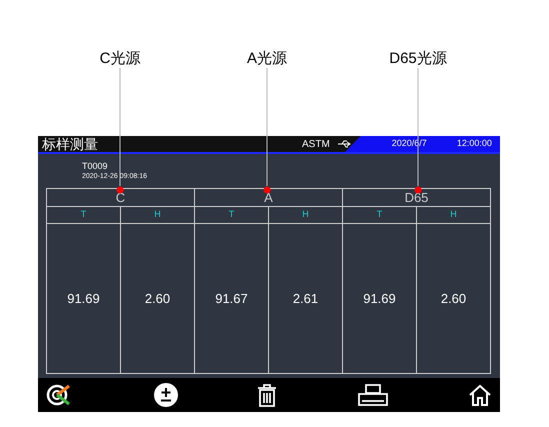 This screenshot has height=427, width=549. Describe the element at coordinates (267, 59) in the screenshot. I see `callout-label: A光源` at that location.